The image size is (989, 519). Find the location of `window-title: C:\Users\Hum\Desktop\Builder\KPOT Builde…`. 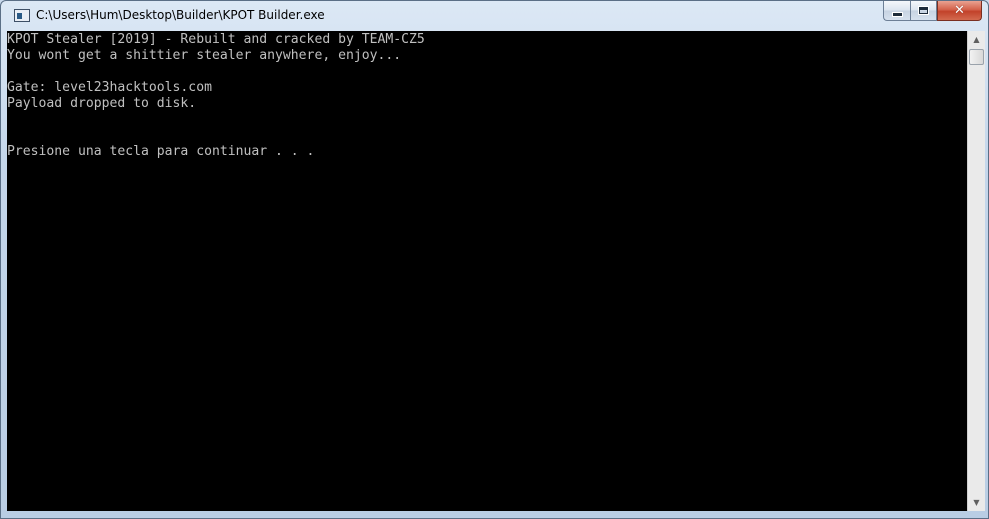

window-title: C:\Users\Hum\Desktop\Builder\KPOT Builde… is located at coordinates (180, 15).